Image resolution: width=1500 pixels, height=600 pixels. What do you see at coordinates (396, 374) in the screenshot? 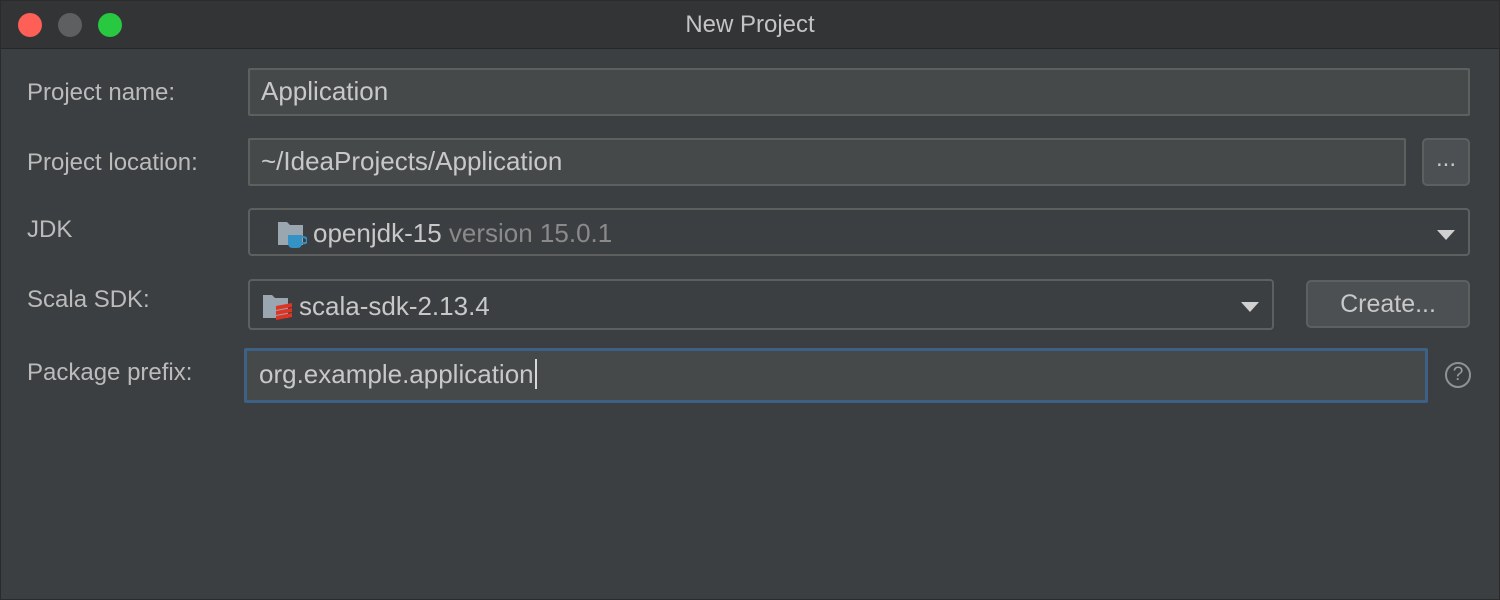
I see `package-prefix-value: org.example.application` at bounding box center [396, 374].